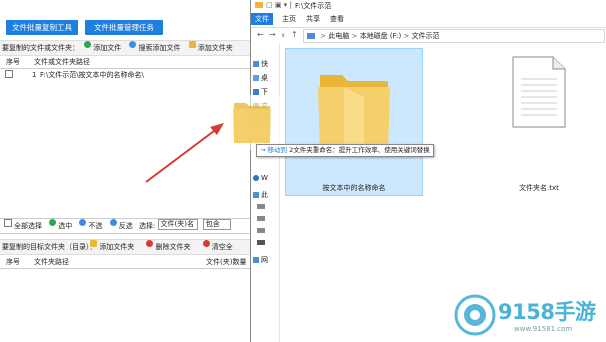  Describe the element at coordinates (168, 247) in the screenshot. I see `delete-folder-button: 删除文件夹` at that location.